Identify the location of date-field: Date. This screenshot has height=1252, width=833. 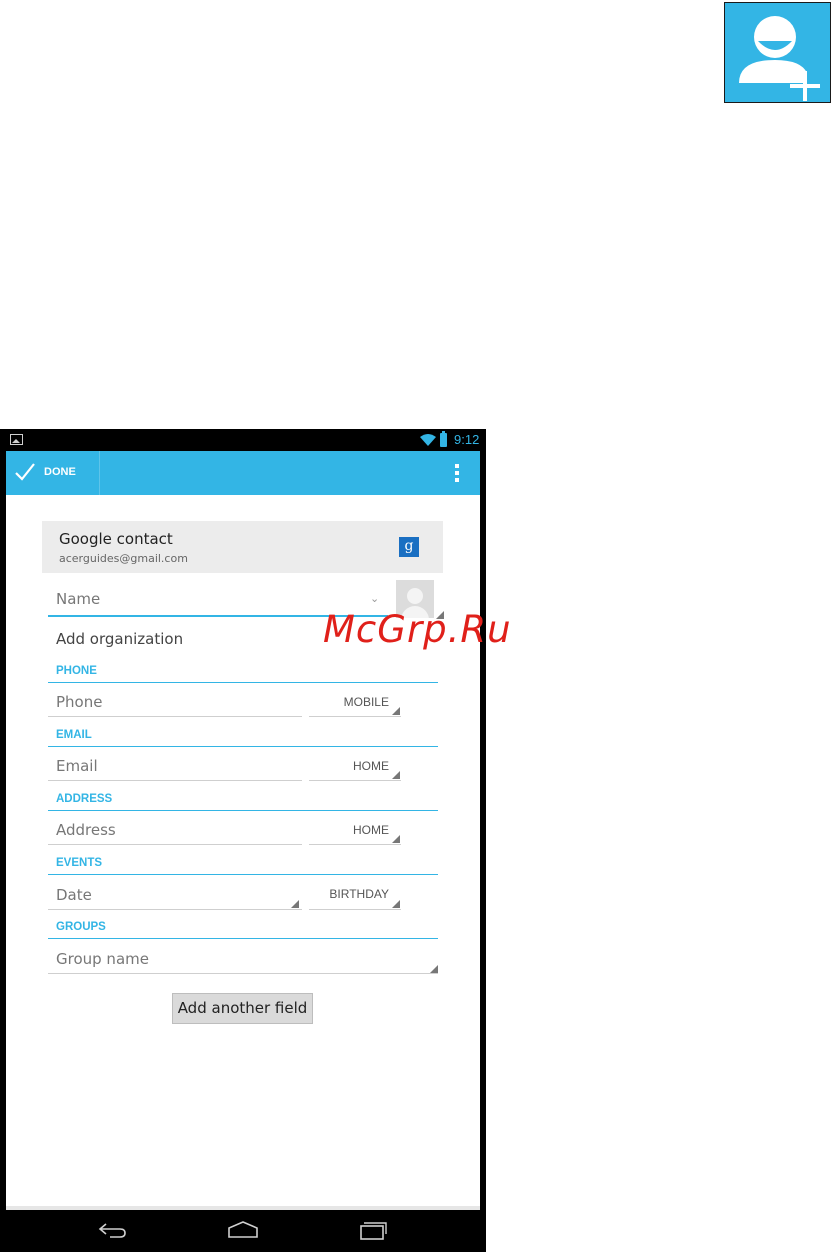
(74, 895).